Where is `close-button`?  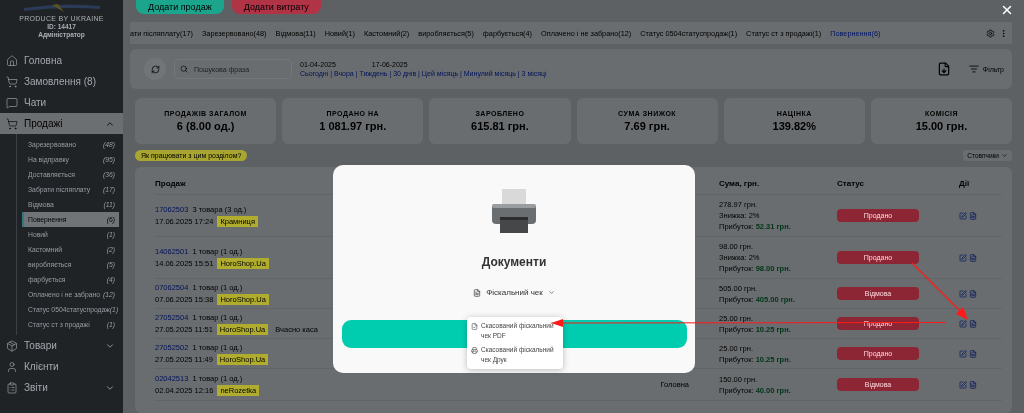 close-button is located at coordinates (1007, 10).